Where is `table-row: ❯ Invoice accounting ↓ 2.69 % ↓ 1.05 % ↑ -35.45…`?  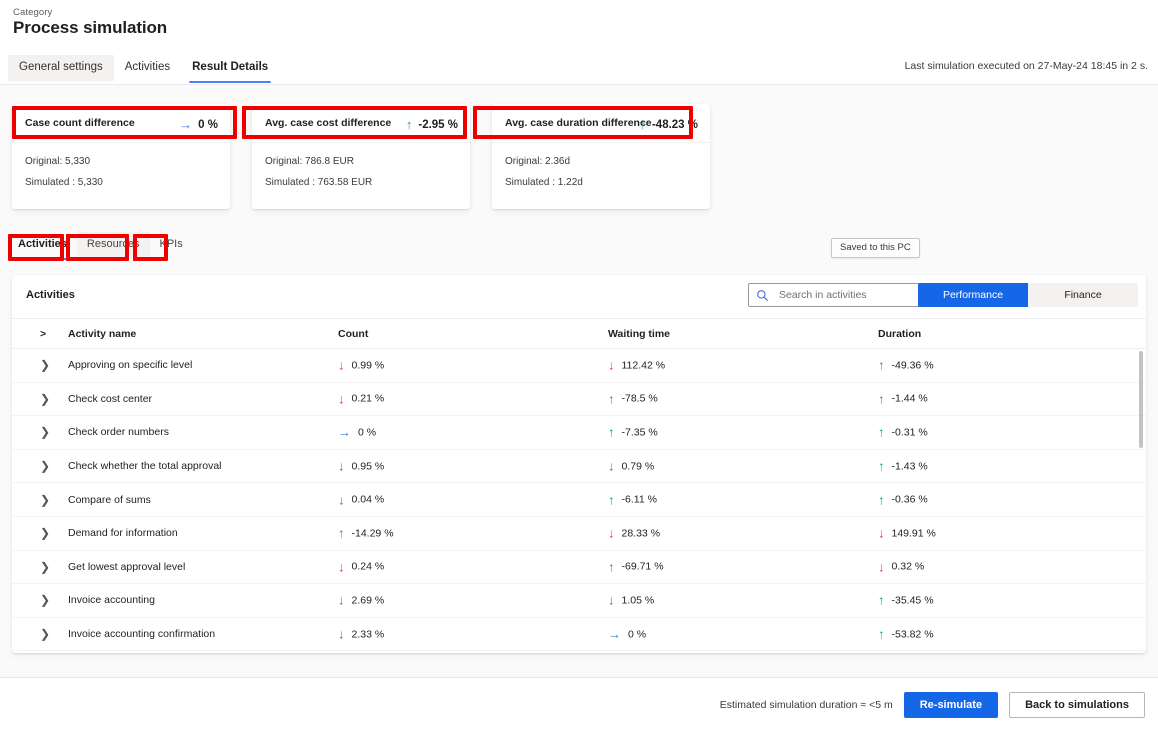
table-row: ❯ Invoice accounting ↓ 2.69 % ↓ 1.05 % ↑ -35.45… is located at coordinates (579, 601).